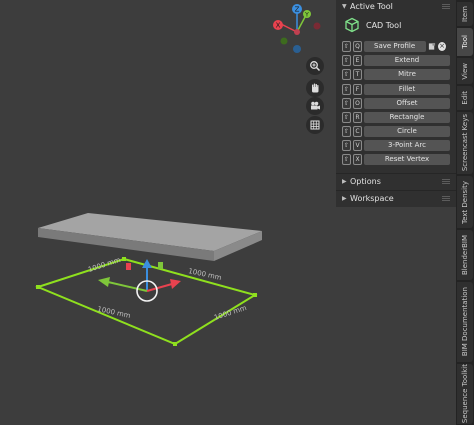 This screenshot has width=474, height=425. I want to click on tool-row-fillet: ⇧ F Fillet, so click(396, 89).